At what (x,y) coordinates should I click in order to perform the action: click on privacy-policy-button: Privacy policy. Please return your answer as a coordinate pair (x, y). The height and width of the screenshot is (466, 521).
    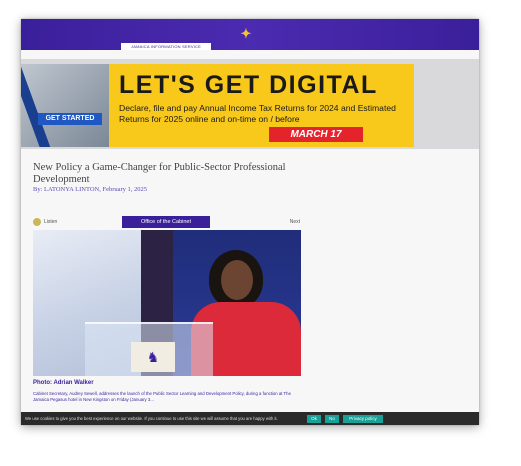
    Looking at the image, I should click on (363, 419).